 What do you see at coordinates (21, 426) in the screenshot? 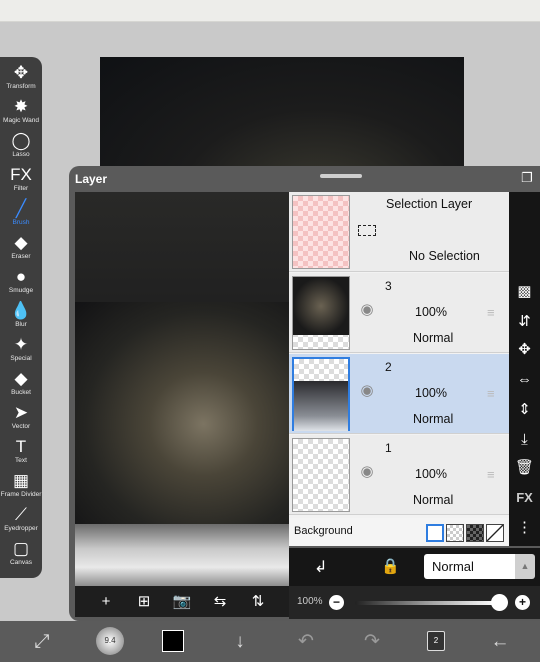
I see `tool-label: Vector` at bounding box center [21, 426].